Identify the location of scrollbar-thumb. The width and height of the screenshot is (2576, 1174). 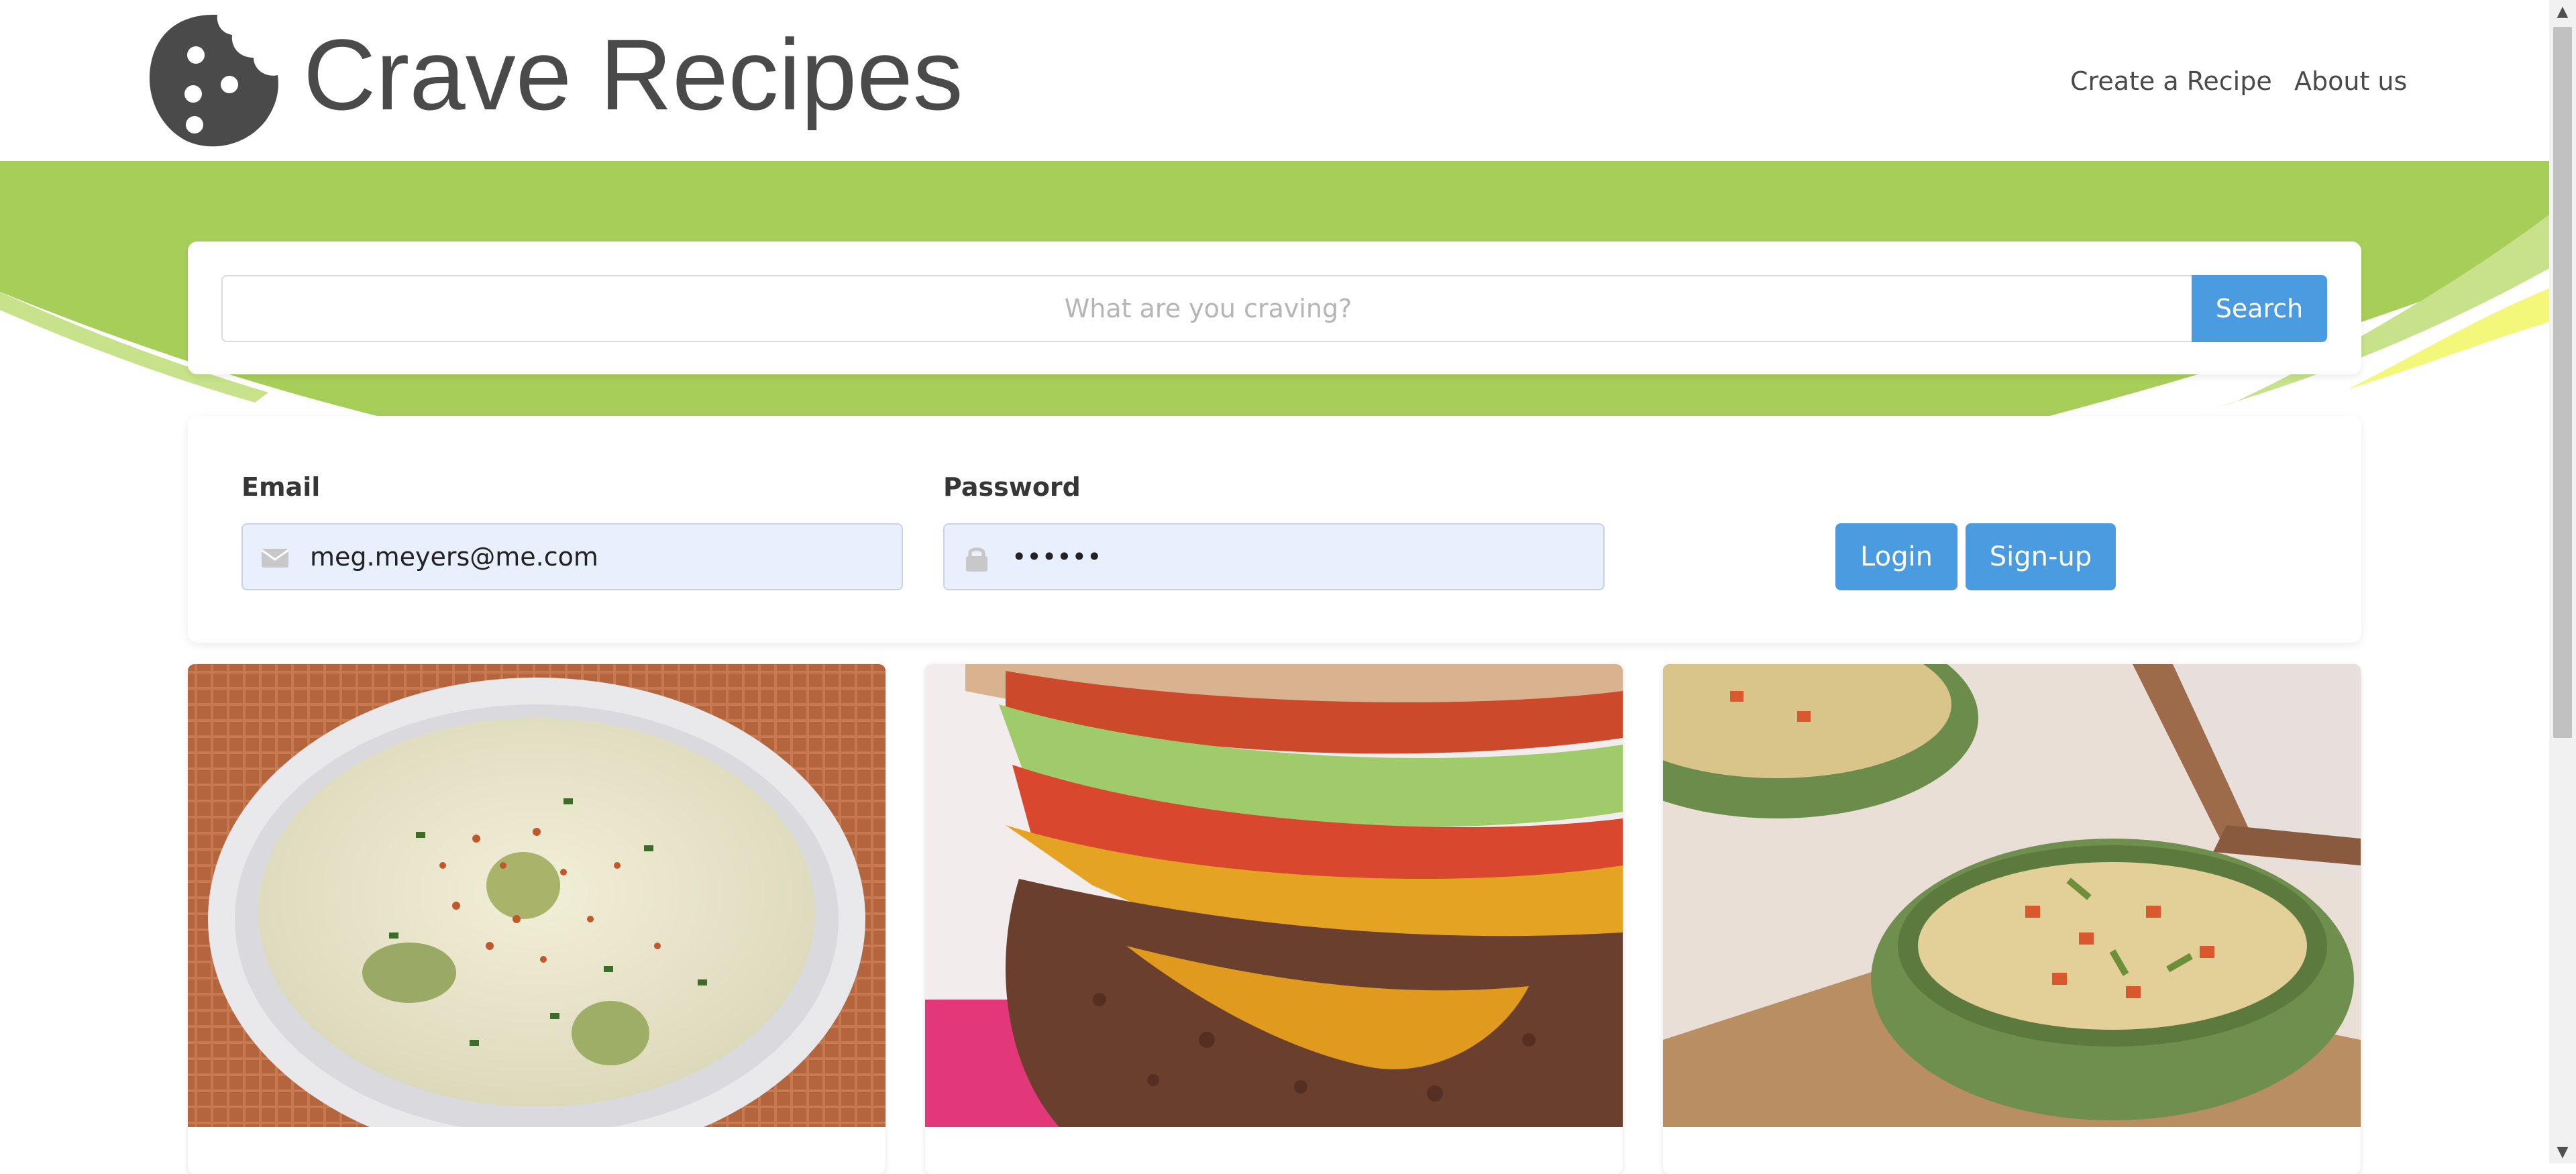
(2562, 382).